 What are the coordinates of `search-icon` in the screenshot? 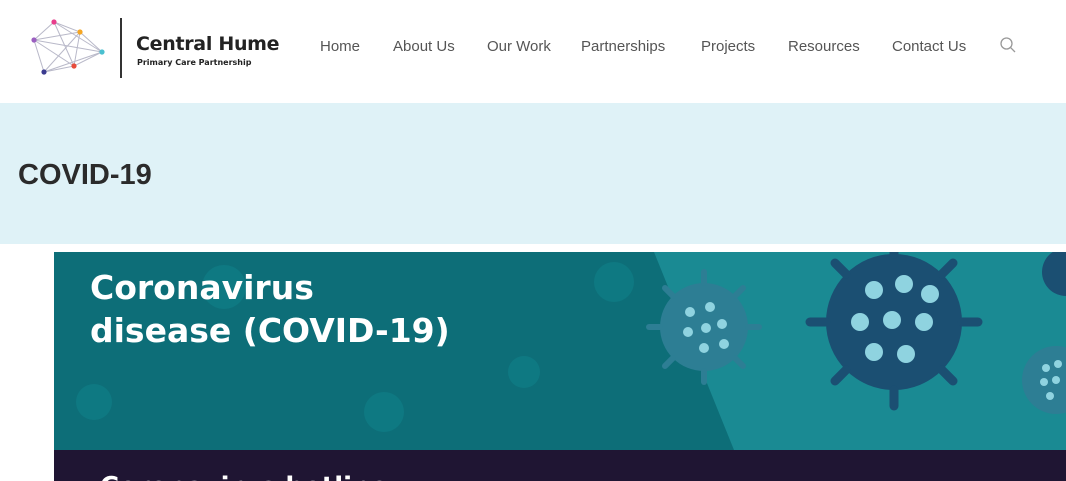 It's located at (1008, 45).